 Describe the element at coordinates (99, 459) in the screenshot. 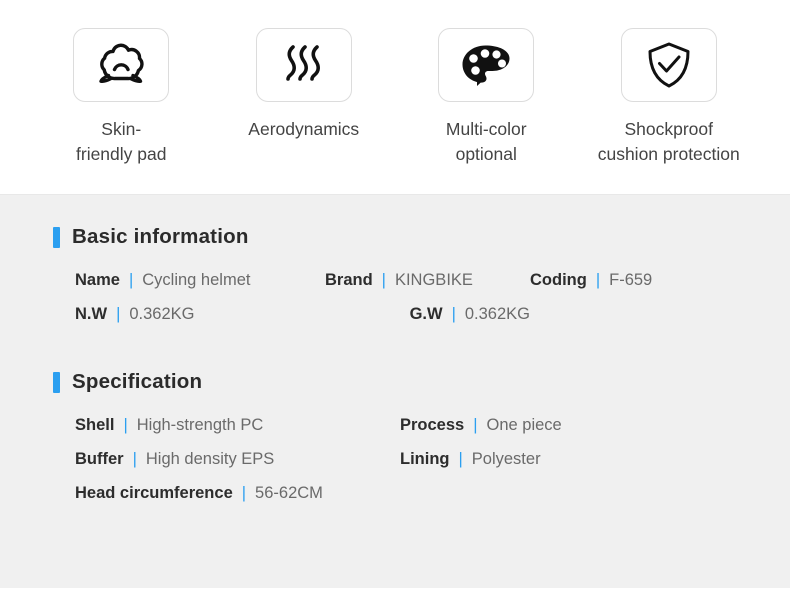

I see `field-label: Buffer` at that location.